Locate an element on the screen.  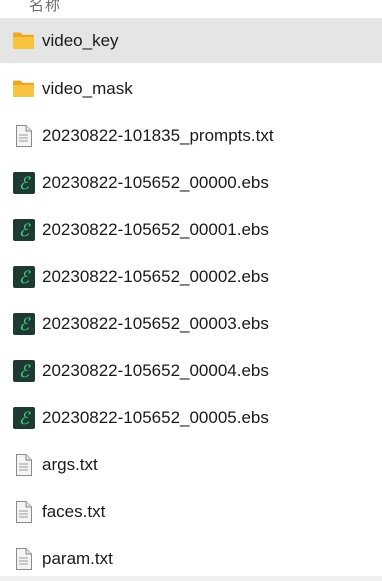
file-name: 20230822-101835_prompts.txt is located at coordinates (158, 135).